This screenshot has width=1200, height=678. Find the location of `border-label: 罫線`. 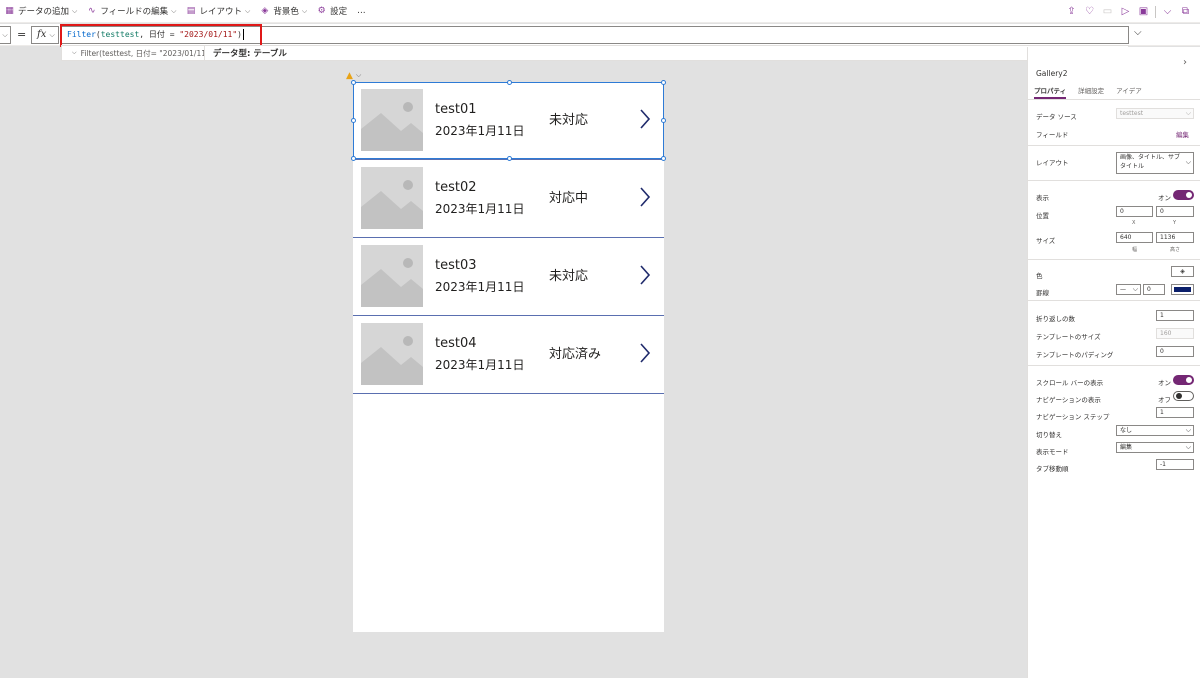

border-label: 罫線 is located at coordinates (1042, 293).